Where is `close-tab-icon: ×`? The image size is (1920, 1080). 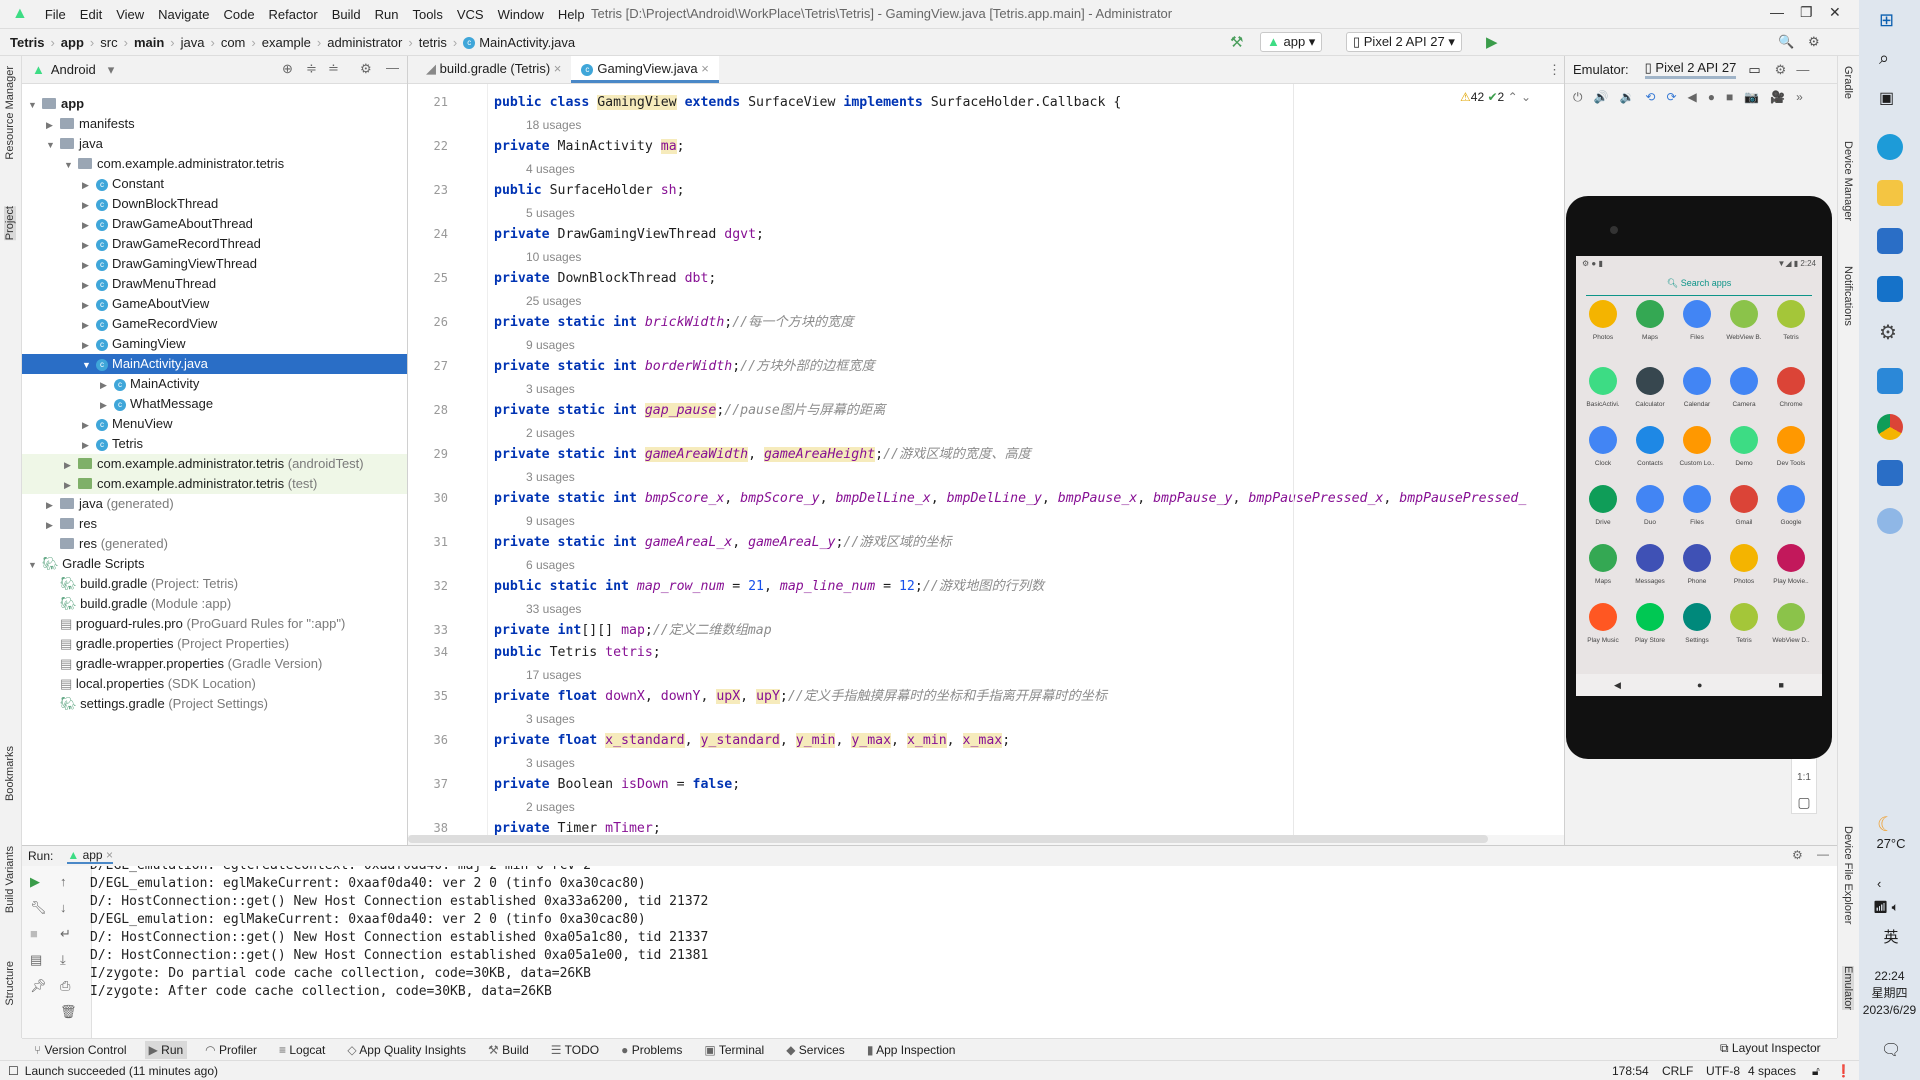 close-tab-icon: × is located at coordinates (705, 68).